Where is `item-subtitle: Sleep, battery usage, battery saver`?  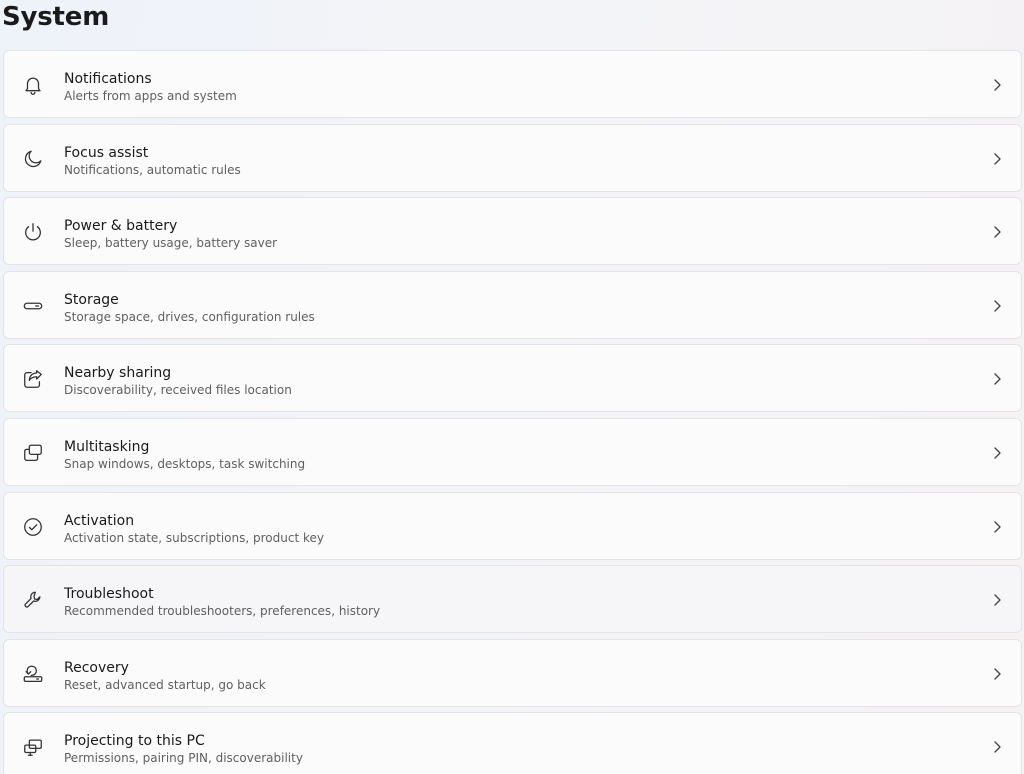 item-subtitle: Sleep, battery usage, battery saver is located at coordinates (171, 243).